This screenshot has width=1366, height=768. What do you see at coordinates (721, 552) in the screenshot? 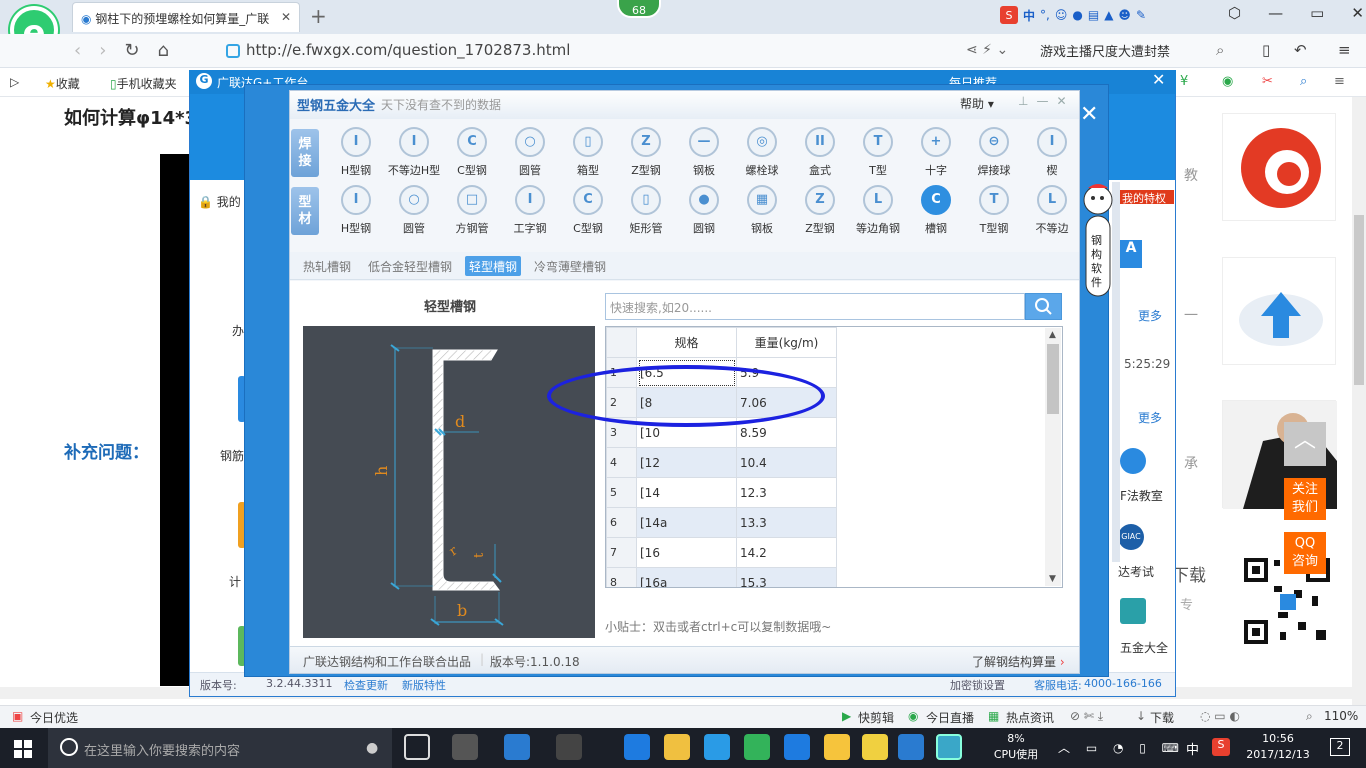
I see `table-row: 7 [16 14.2` at bounding box center [721, 552].